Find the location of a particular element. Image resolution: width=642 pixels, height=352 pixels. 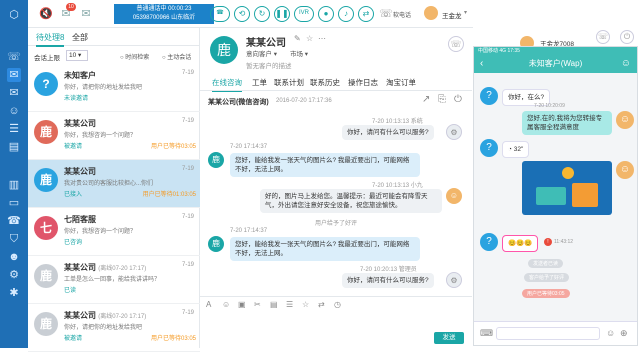

tab-pending: 待处理8 is located at coordinates (50, 39).